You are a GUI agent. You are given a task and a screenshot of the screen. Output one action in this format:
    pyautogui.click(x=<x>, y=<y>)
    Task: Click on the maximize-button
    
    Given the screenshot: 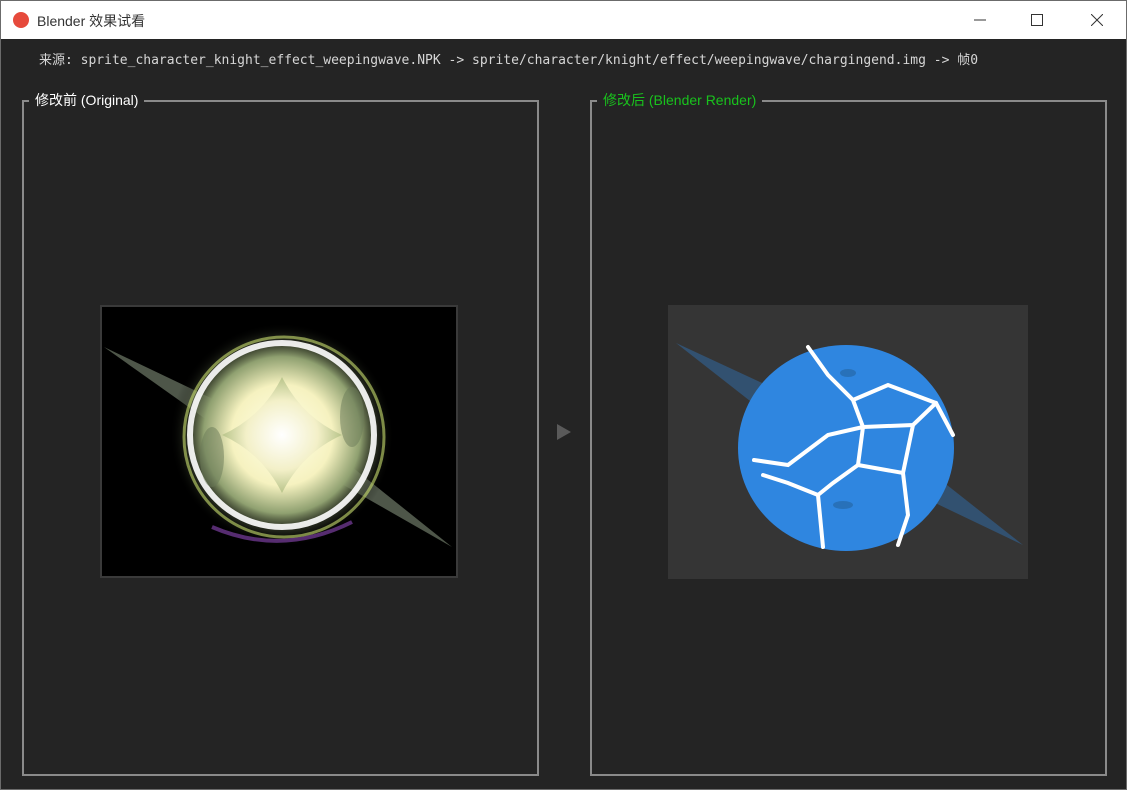 What is the action you would take?
    pyautogui.click(x=1037, y=20)
    